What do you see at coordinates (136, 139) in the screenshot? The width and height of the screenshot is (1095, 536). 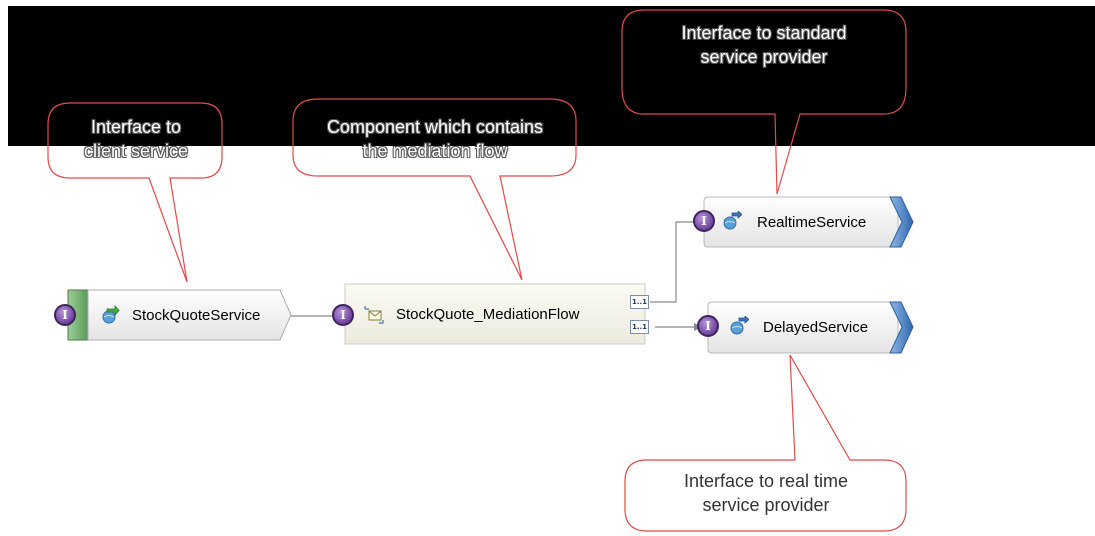 I see `callout-client-text: Interface to client service` at bounding box center [136, 139].